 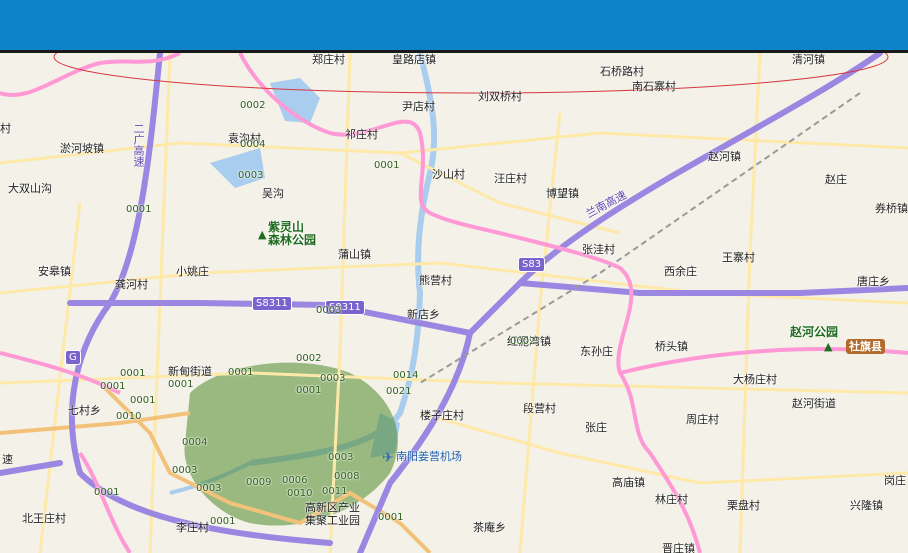 What do you see at coordinates (442, 415) in the screenshot?
I see `place-label: 楼子庄村` at bounding box center [442, 415].